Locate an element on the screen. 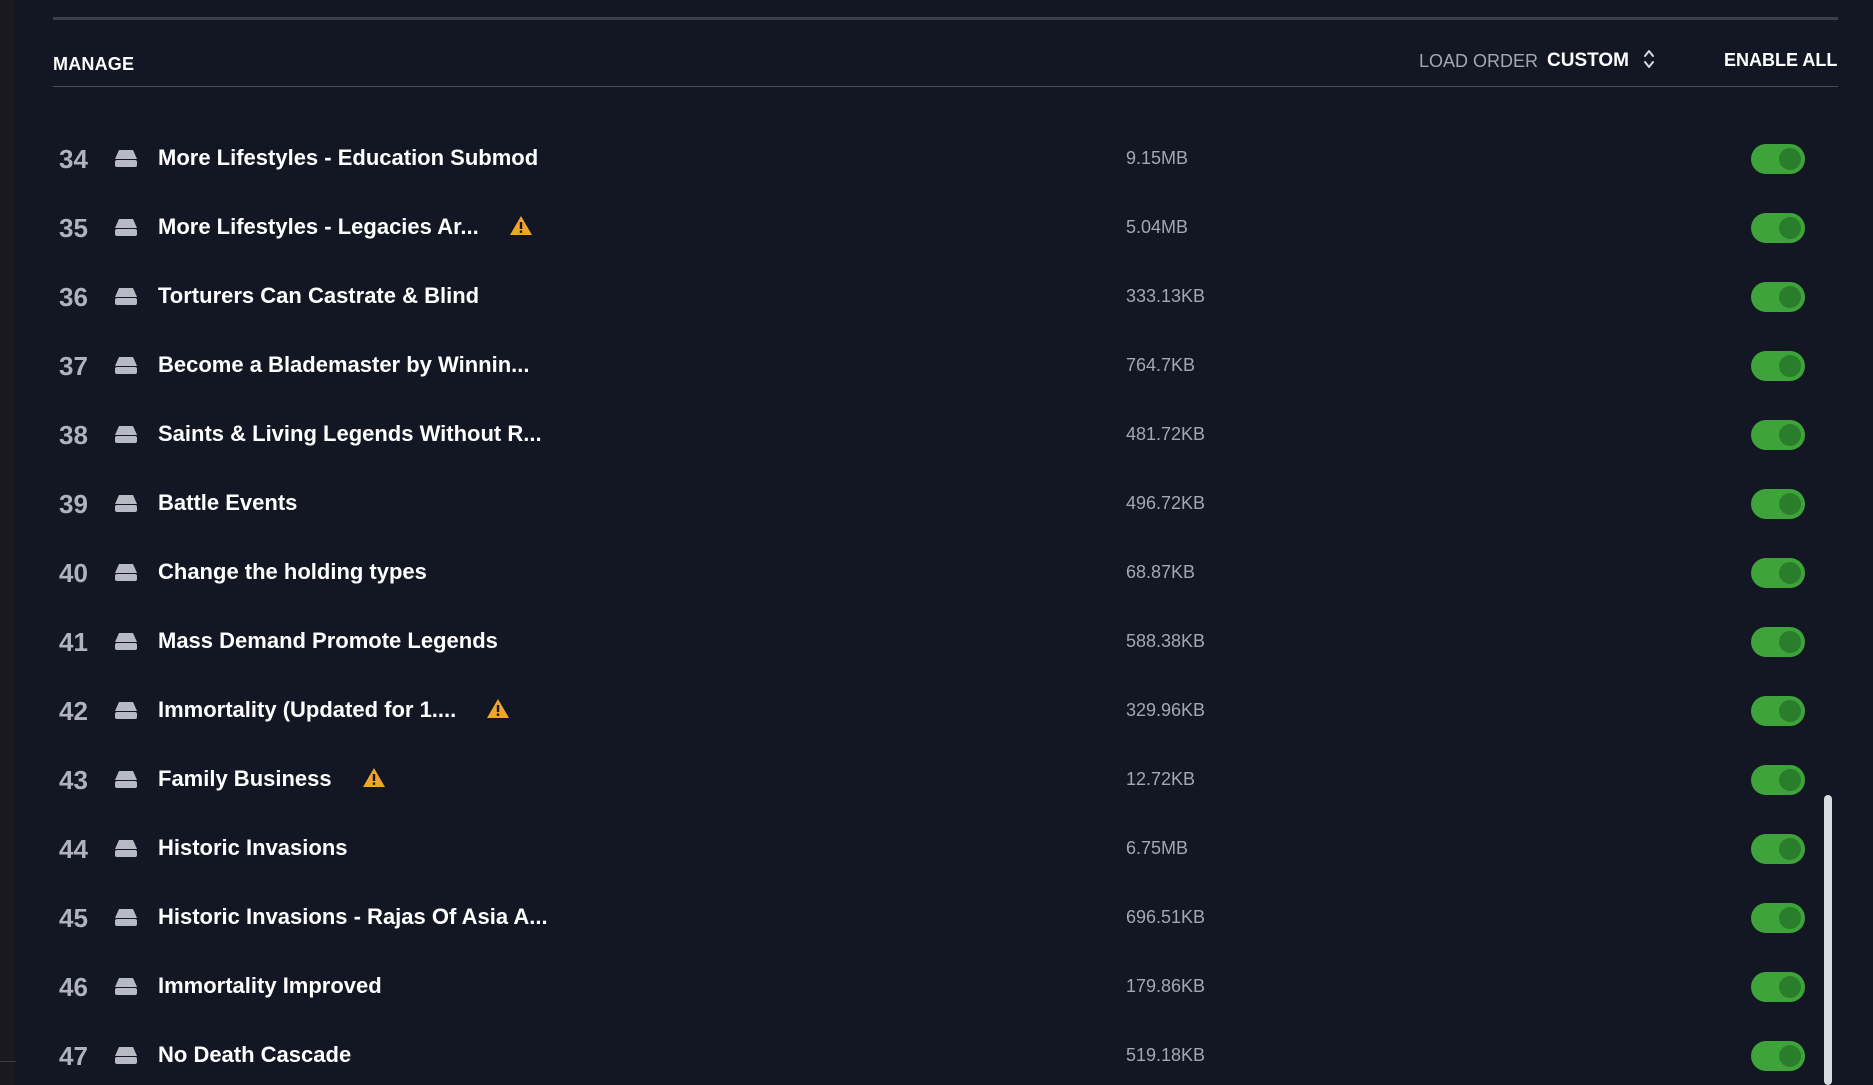 Image resolution: width=1873 pixels, height=1085 pixels. manage-title: MANAGE is located at coordinates (94, 64).